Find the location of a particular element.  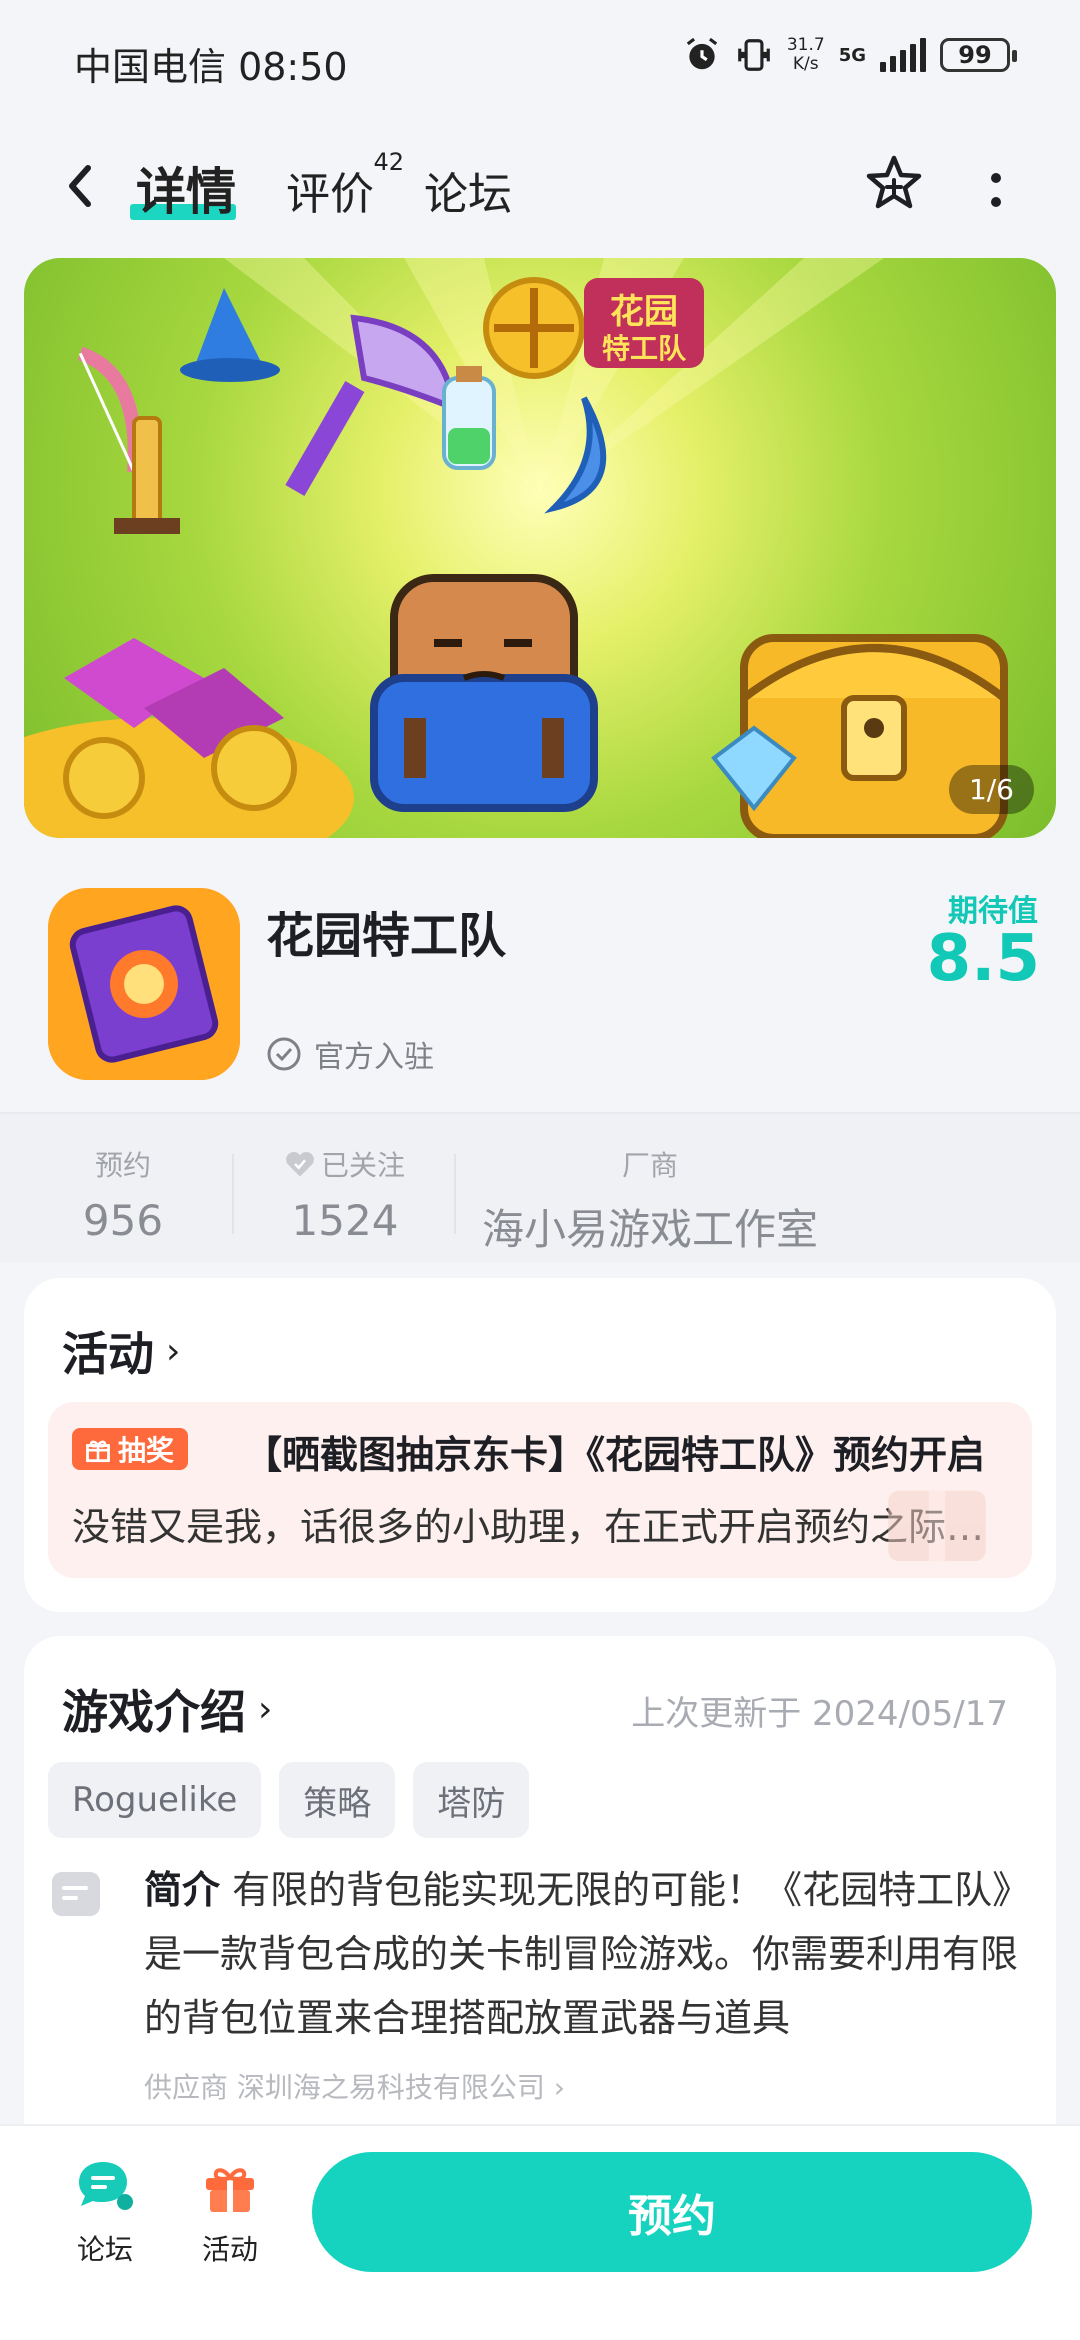

description-icon is located at coordinates (76, 1894).